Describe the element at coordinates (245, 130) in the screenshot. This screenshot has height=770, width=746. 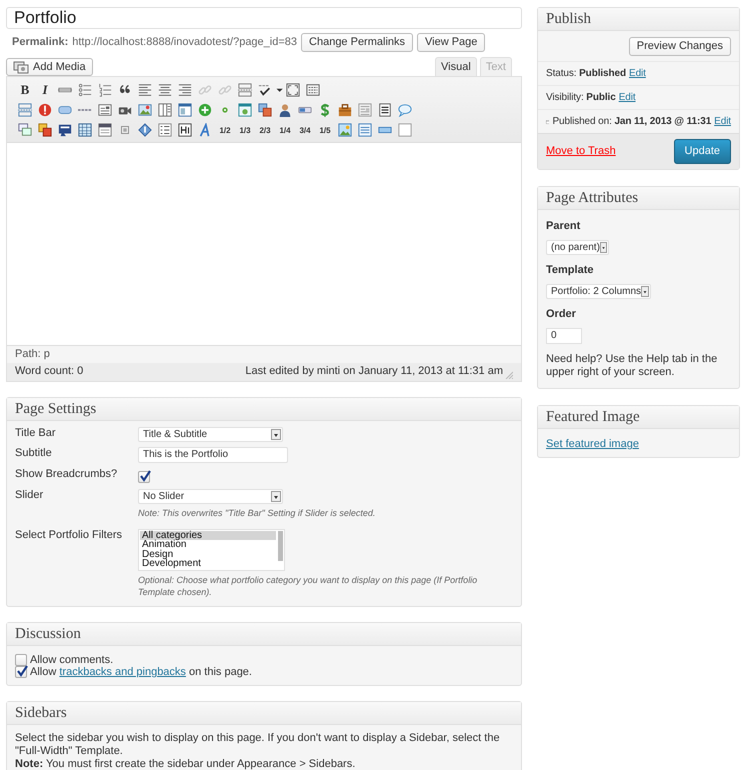
I see `column-width-button: 1/3` at that location.